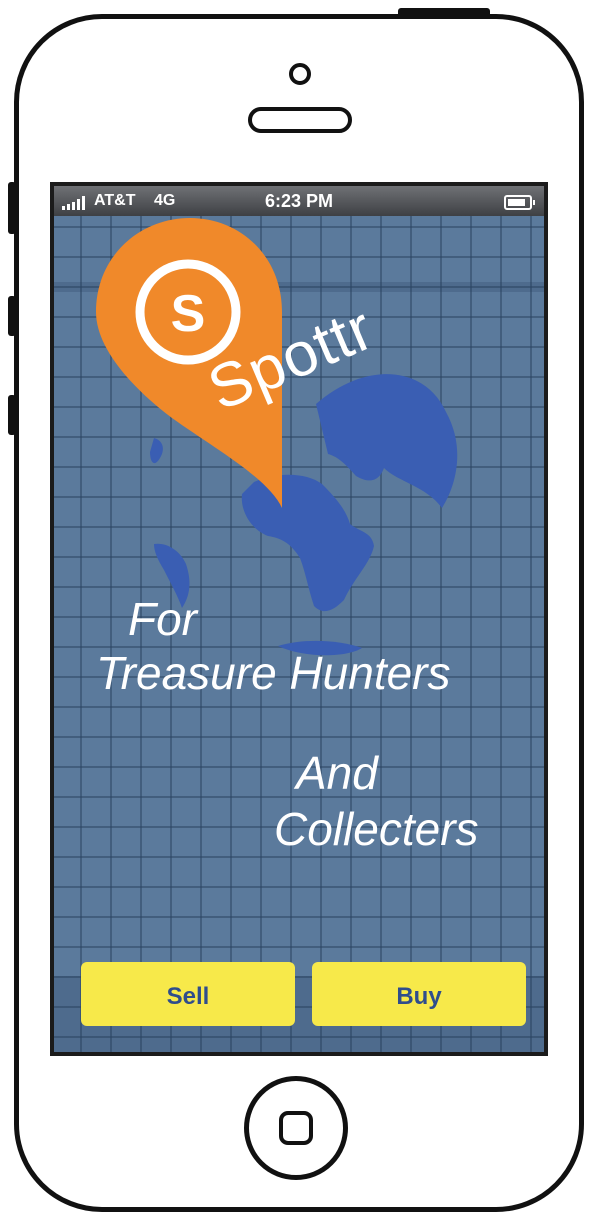  Describe the element at coordinates (337, 773) in the screenshot. I see `tagline-and: And` at that location.